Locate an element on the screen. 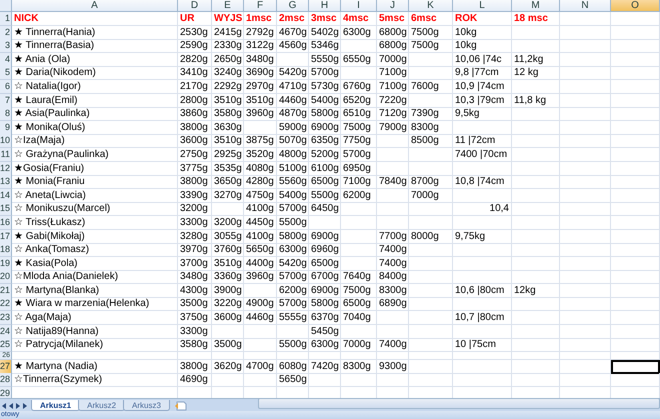 This screenshot has height=419, width=660. sheet-tab: Arkusz2 is located at coordinates (102, 405).